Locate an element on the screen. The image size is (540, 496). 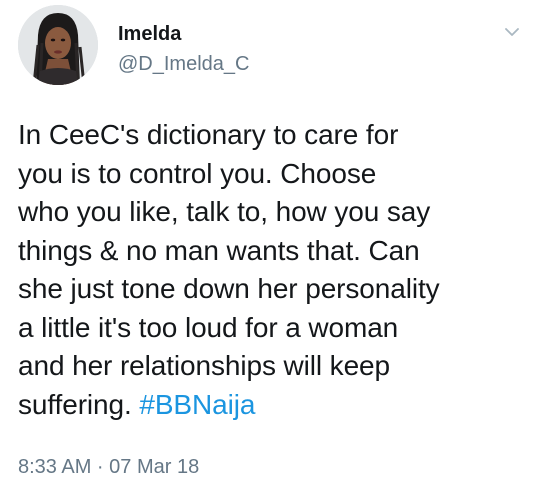
user-handle: @D_Imelda_C is located at coordinates (183, 64).